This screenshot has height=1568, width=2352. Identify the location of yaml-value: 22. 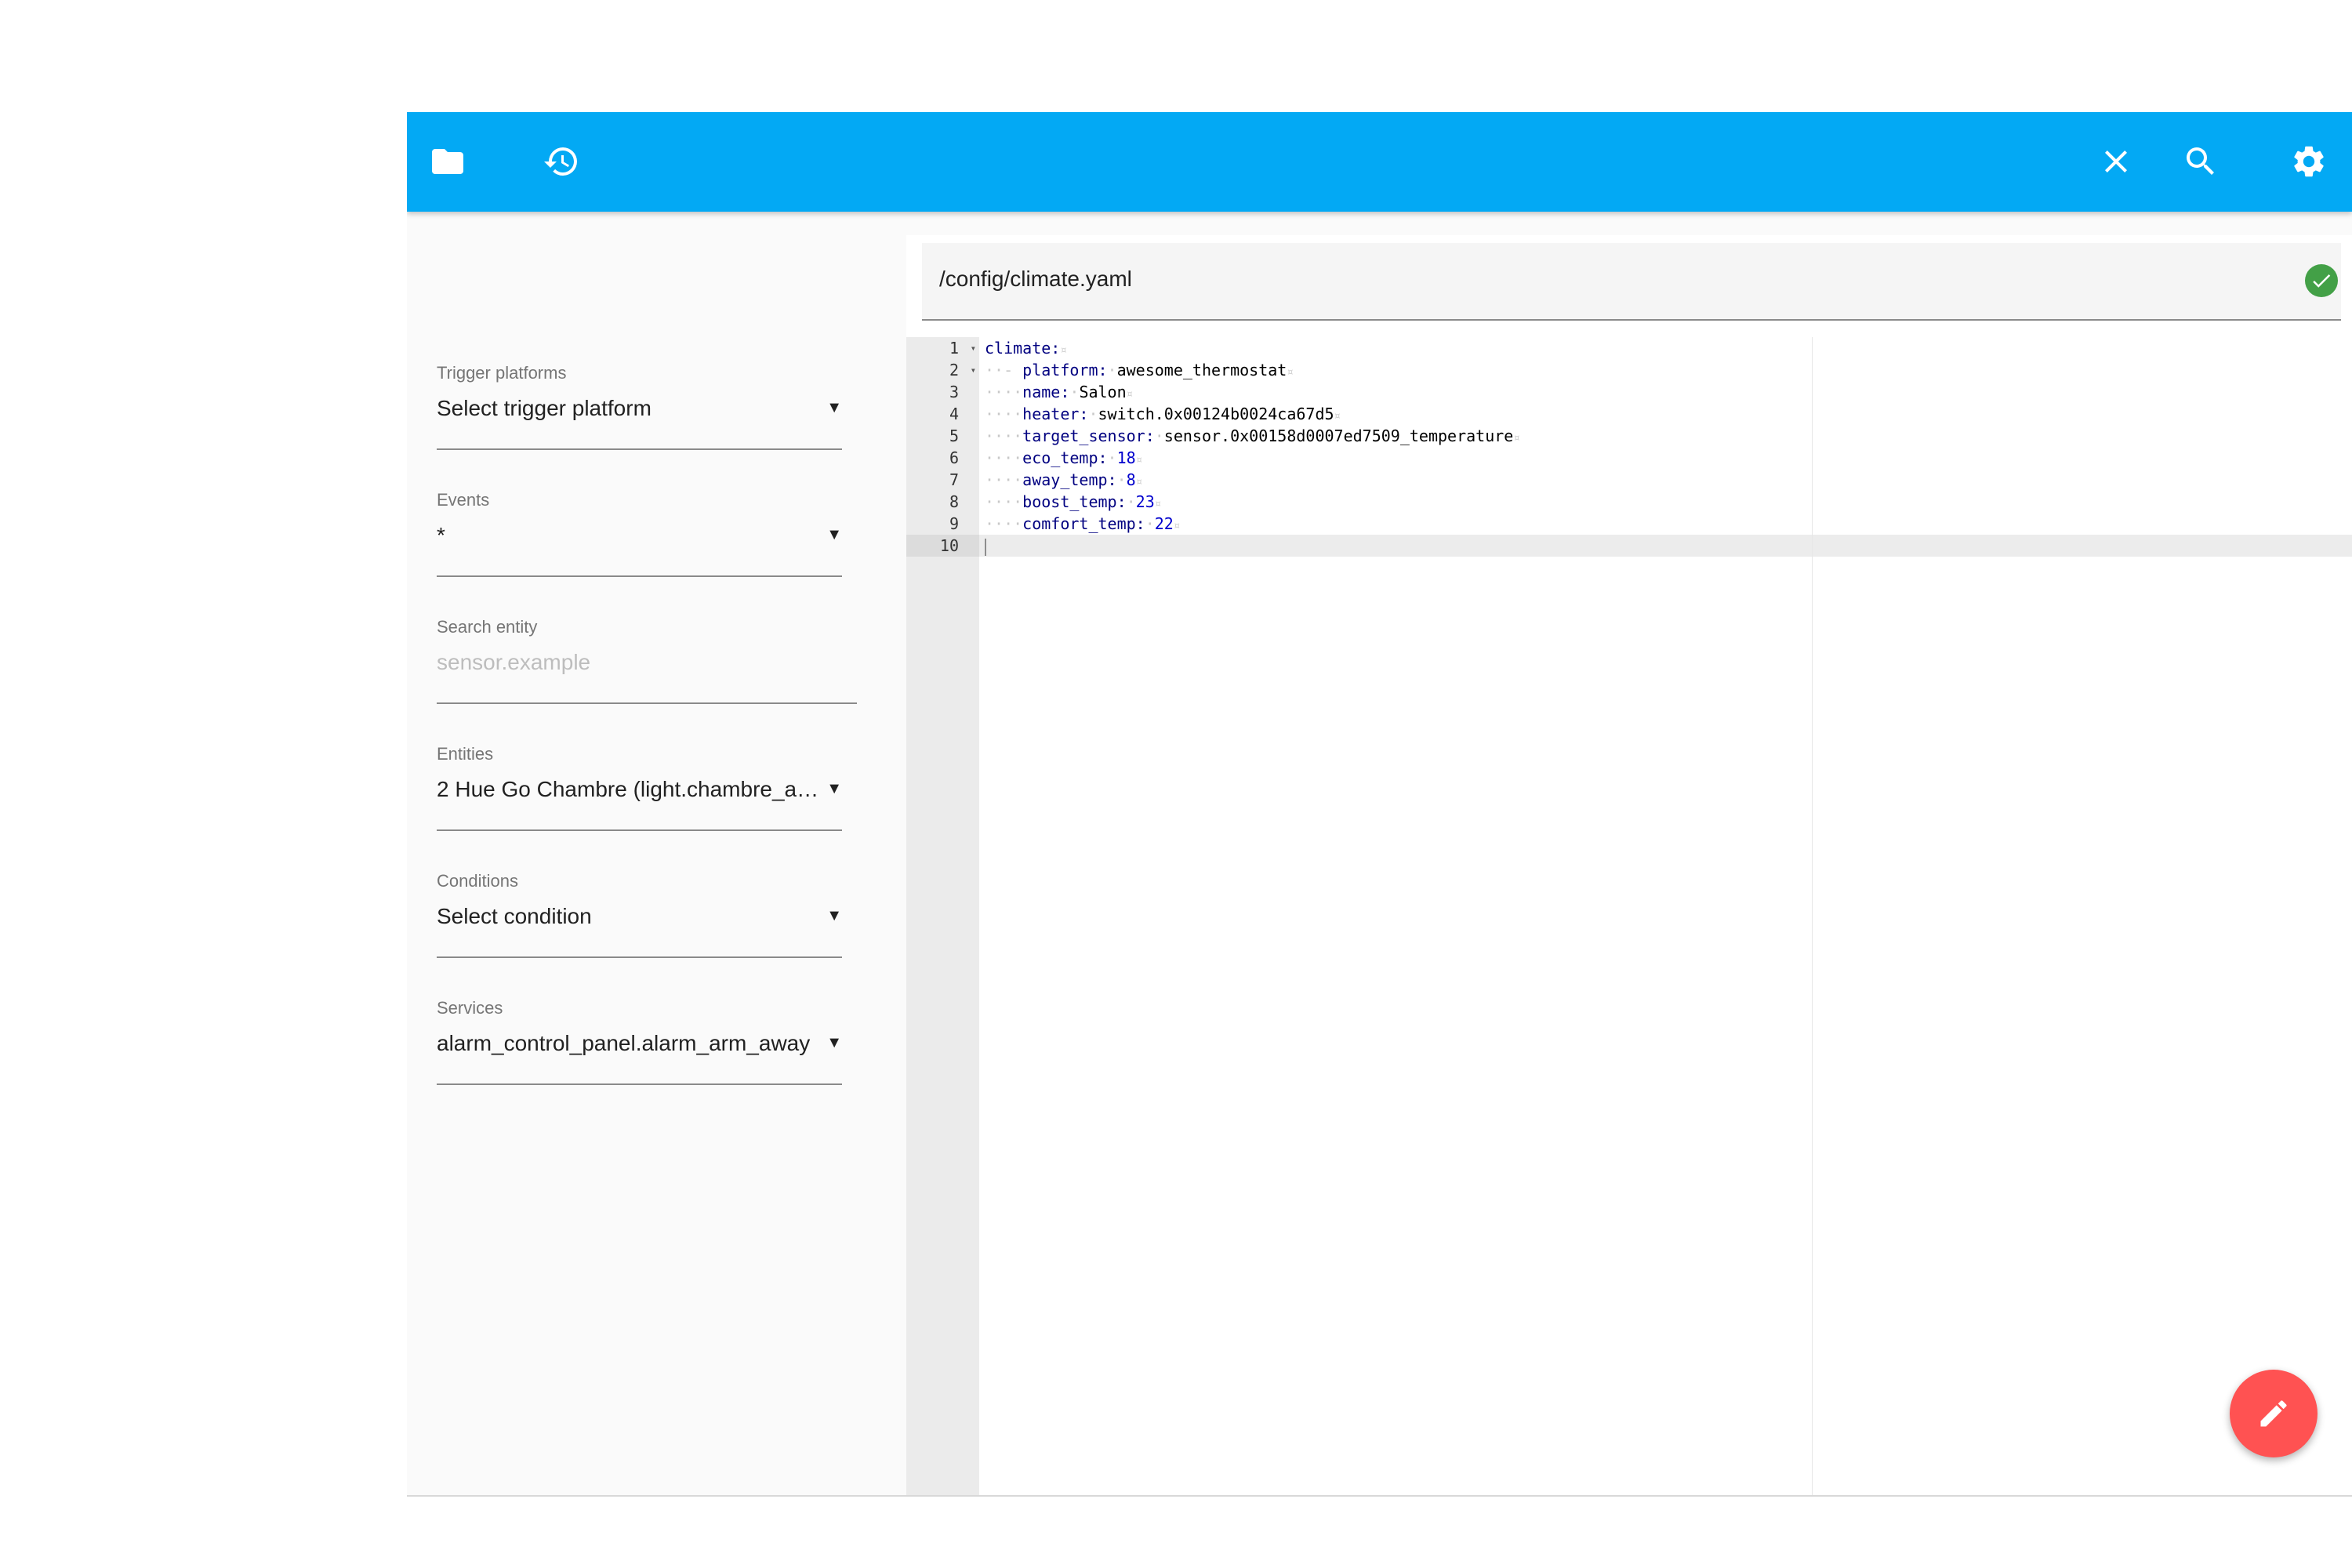
(1164, 523).